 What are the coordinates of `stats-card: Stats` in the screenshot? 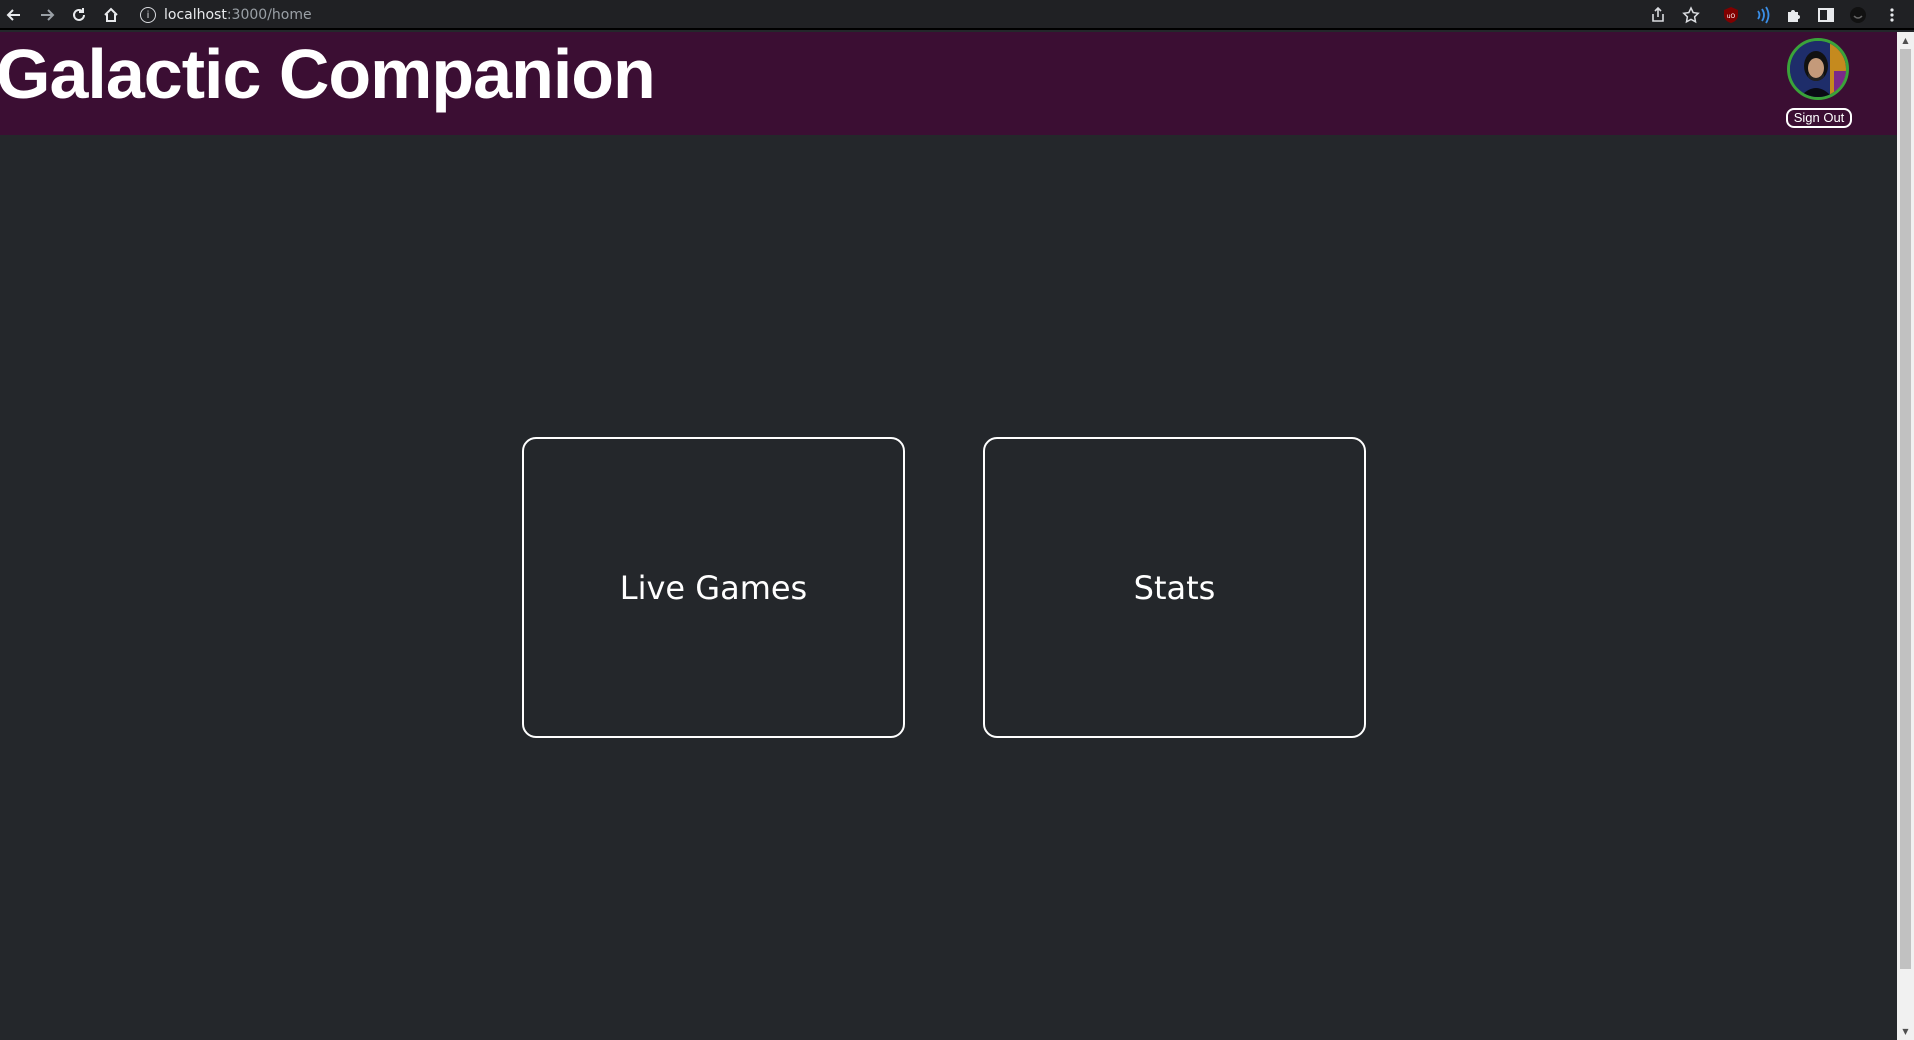 It's located at (1174, 587).